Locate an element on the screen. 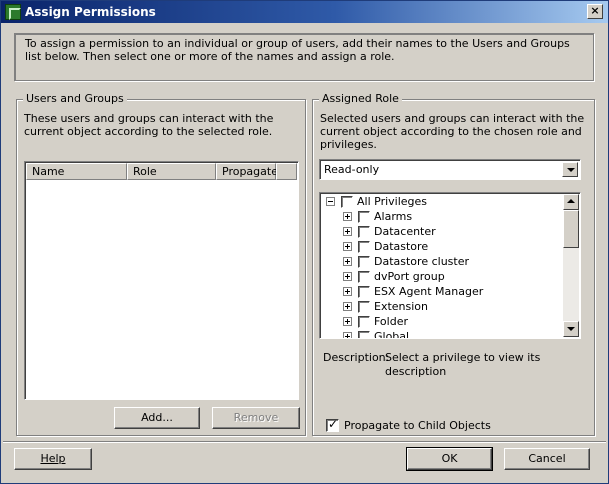 The height and width of the screenshot is (484, 609). tree-item-label: Global is located at coordinates (392, 334).